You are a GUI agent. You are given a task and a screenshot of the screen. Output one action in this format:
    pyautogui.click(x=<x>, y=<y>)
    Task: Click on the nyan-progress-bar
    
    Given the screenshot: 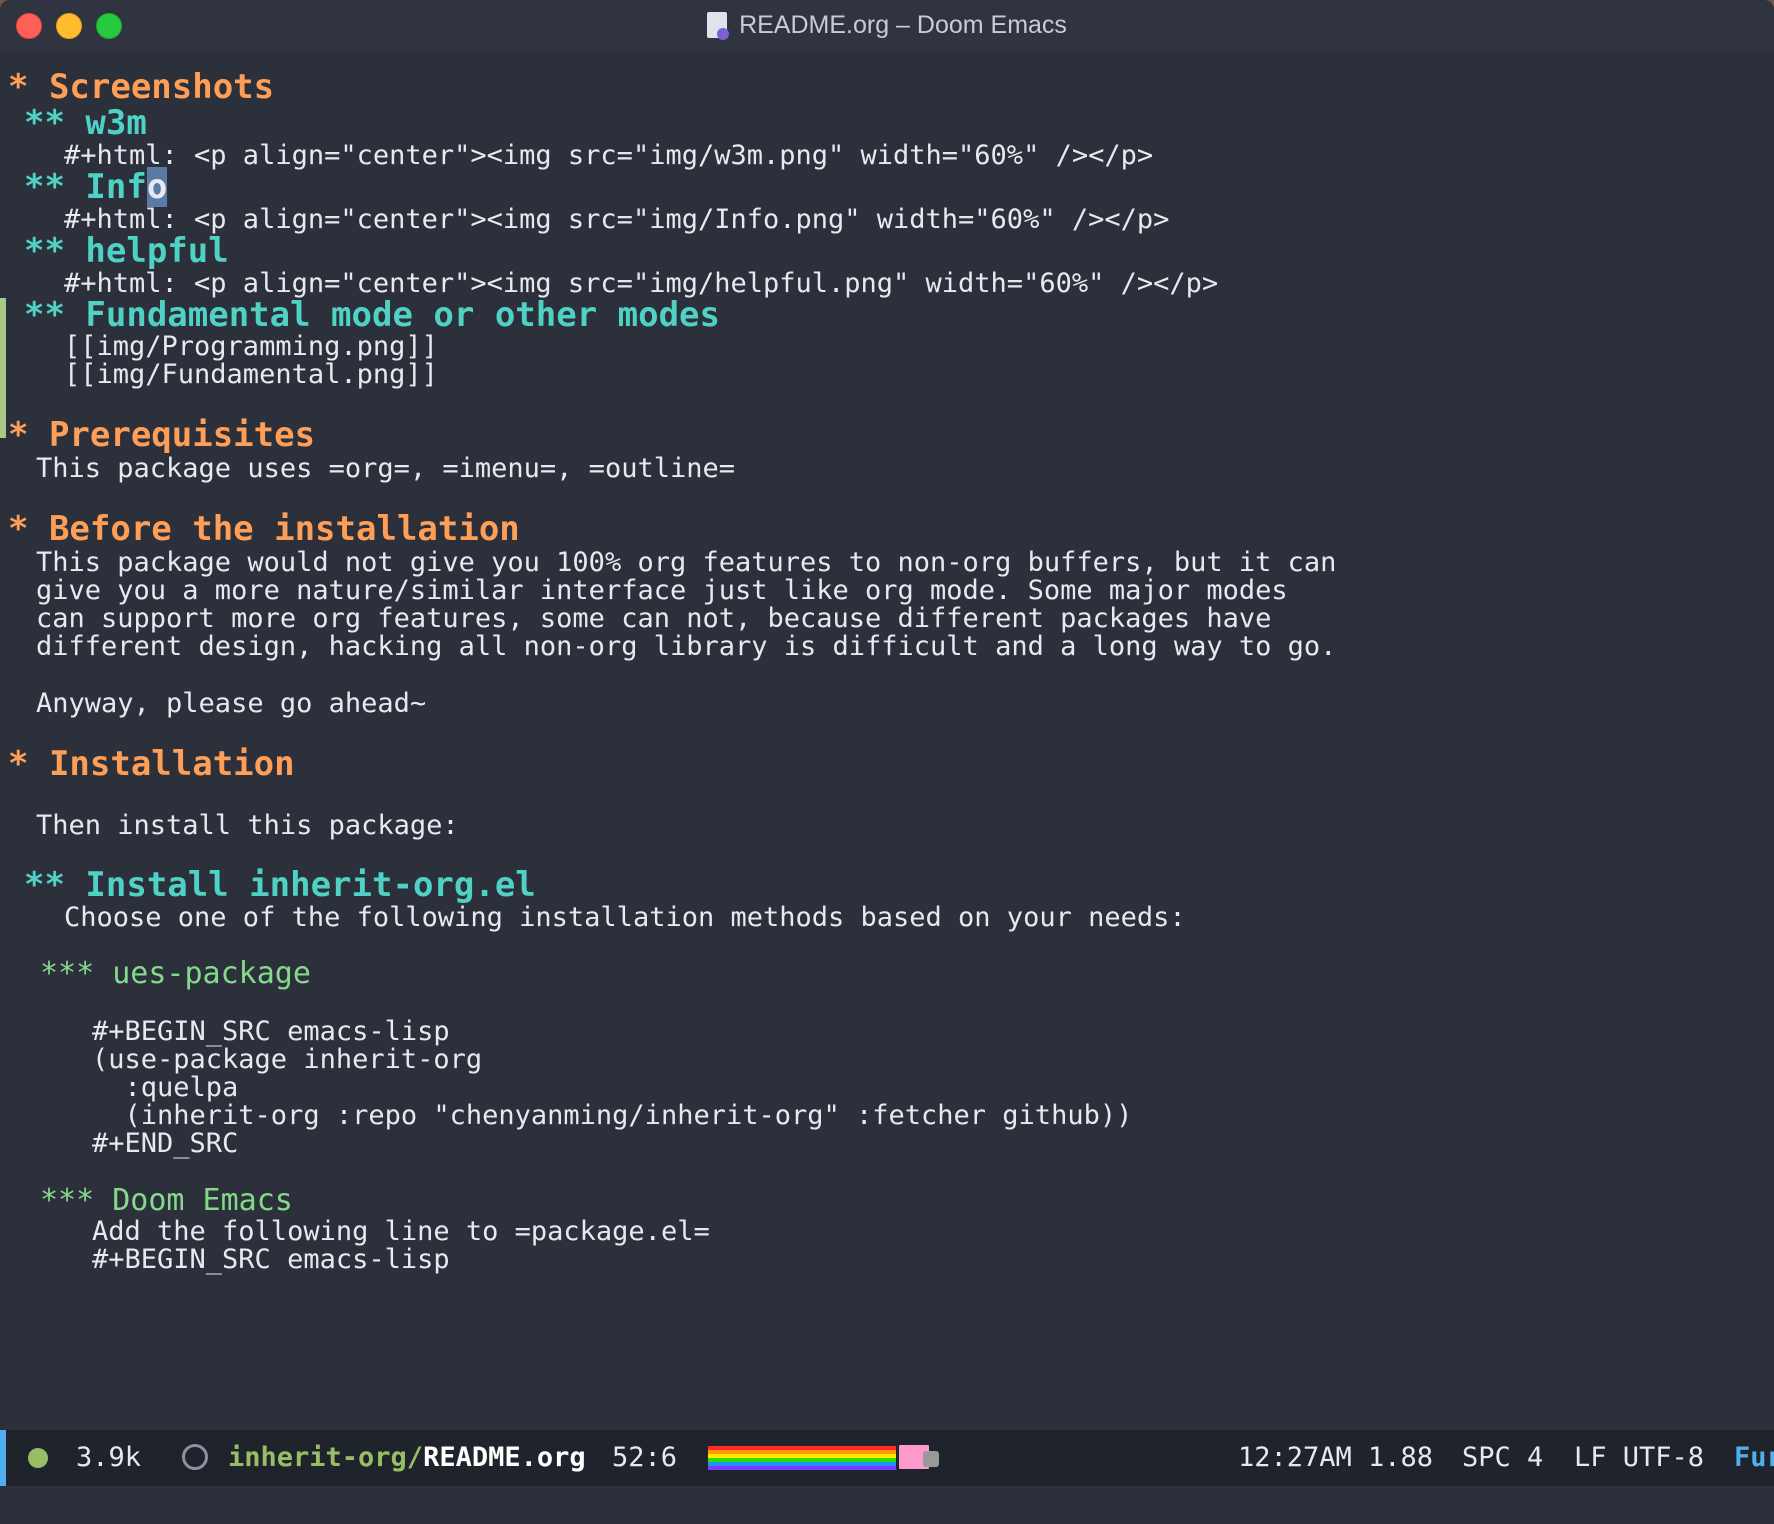 What is the action you would take?
    pyautogui.click(x=803, y=1458)
    